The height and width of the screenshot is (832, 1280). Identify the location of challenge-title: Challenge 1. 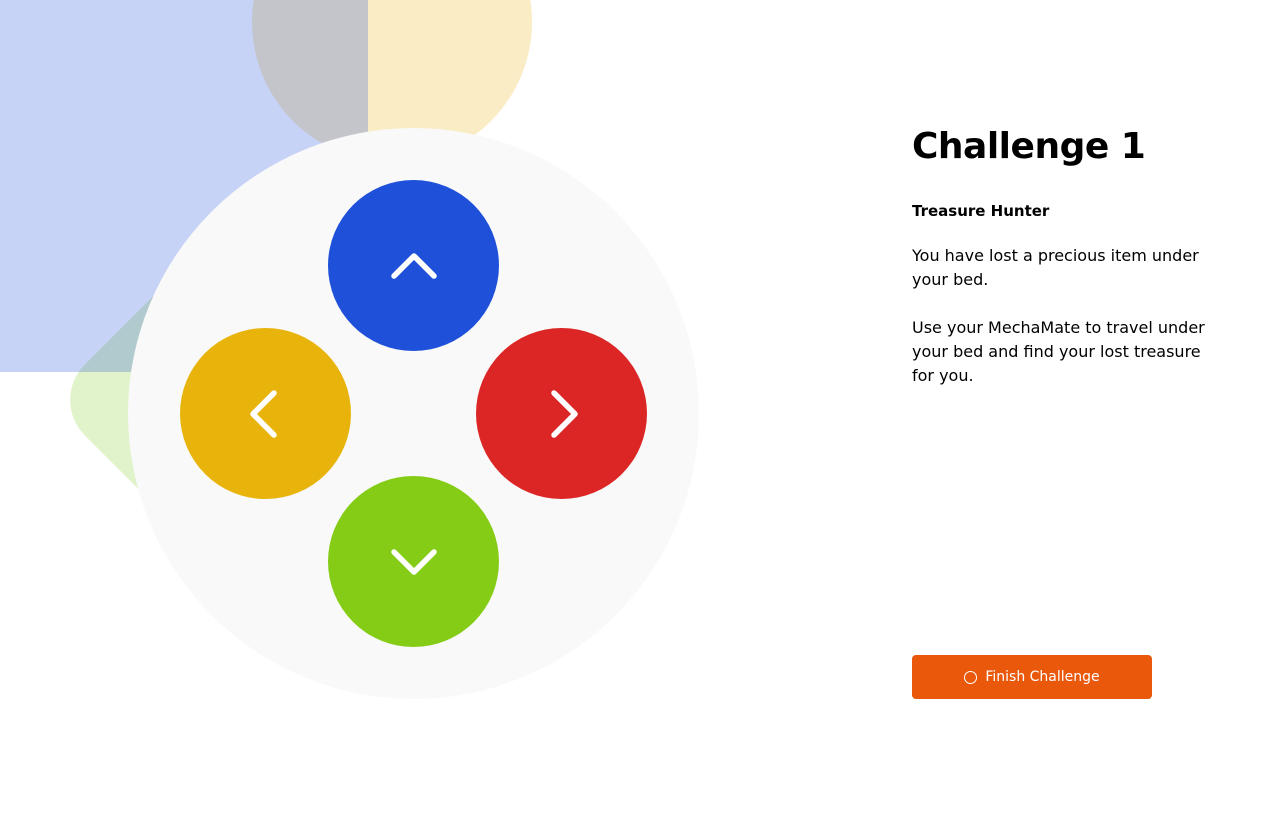
(1029, 146).